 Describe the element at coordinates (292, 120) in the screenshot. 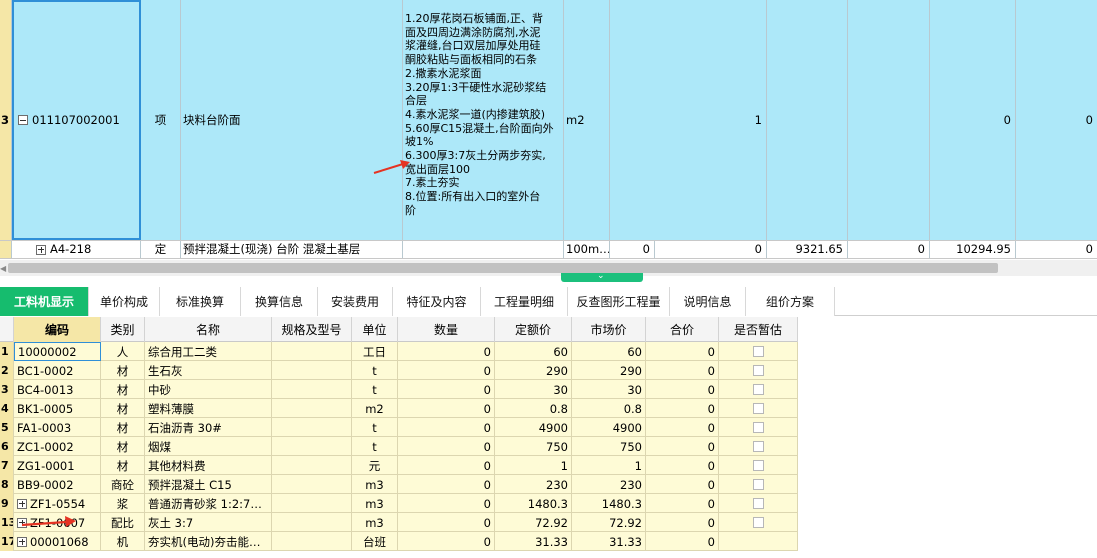

I see `item-name: 块料台阶面` at that location.